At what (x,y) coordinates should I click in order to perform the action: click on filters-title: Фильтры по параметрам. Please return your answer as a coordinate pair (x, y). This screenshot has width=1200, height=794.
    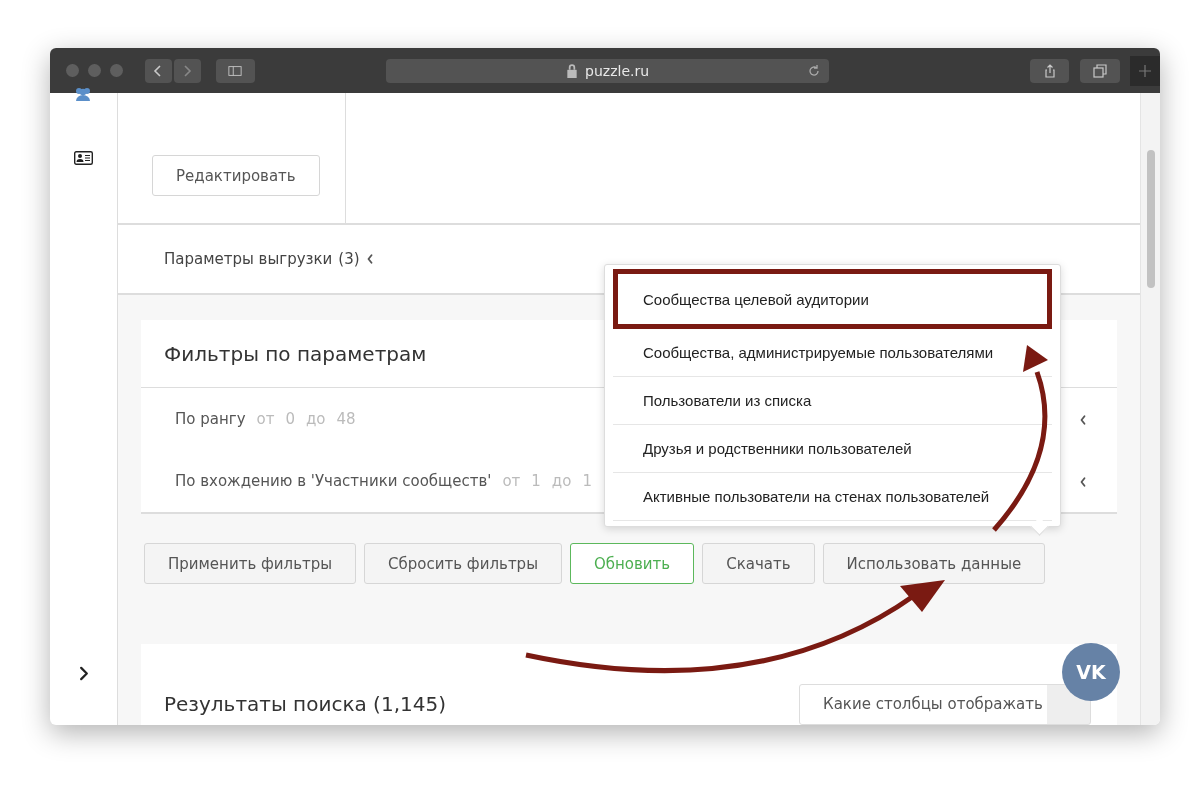
    Looking at the image, I should click on (295, 353).